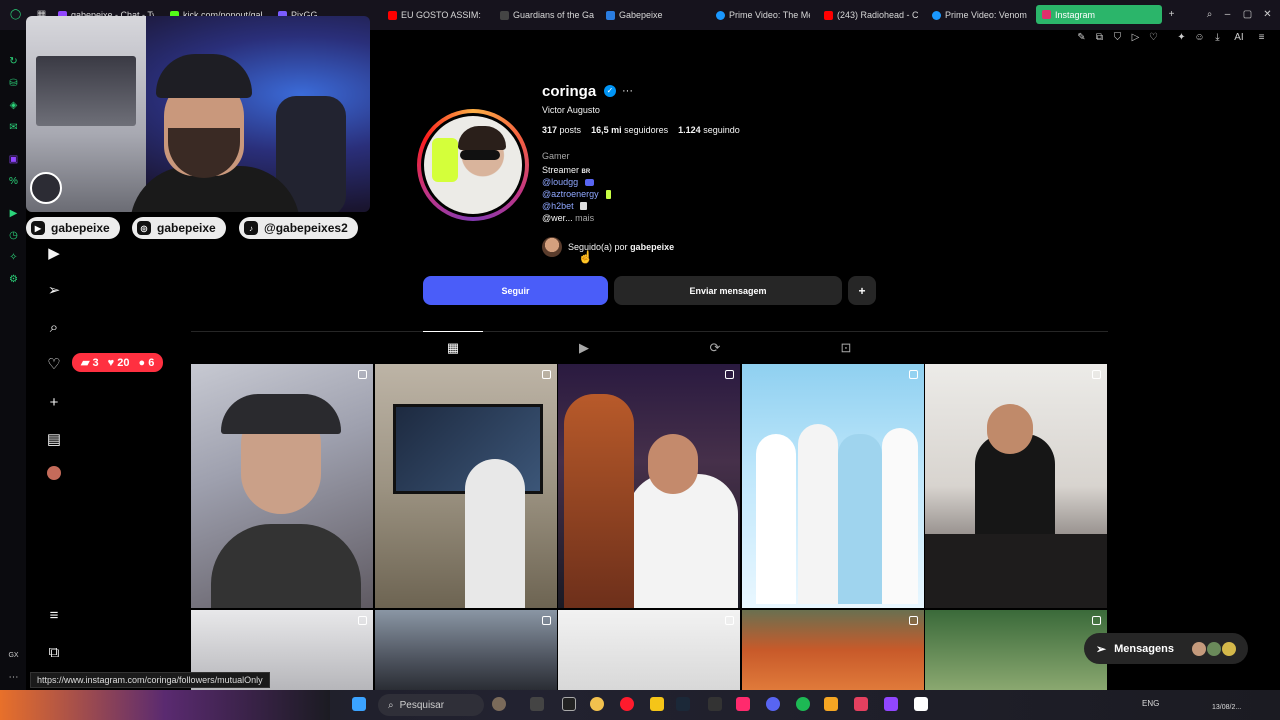 The height and width of the screenshot is (720, 1280). I want to click on tab-youtube-radiohead: (243) Radiohead - Cr, so click(871, 15).